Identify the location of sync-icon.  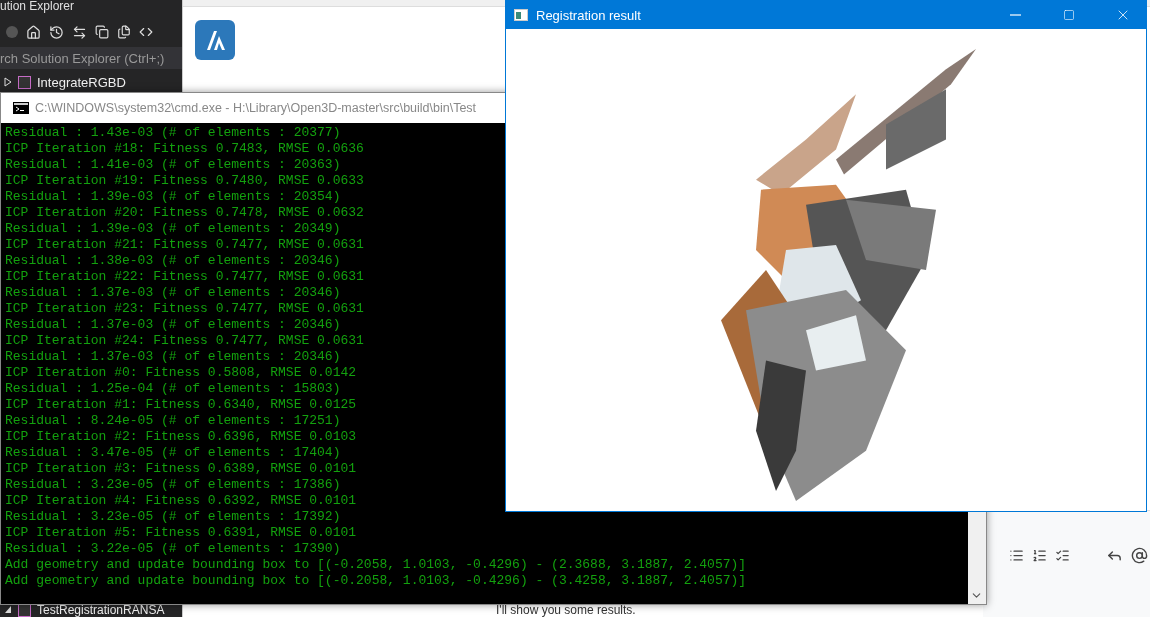
(79, 32).